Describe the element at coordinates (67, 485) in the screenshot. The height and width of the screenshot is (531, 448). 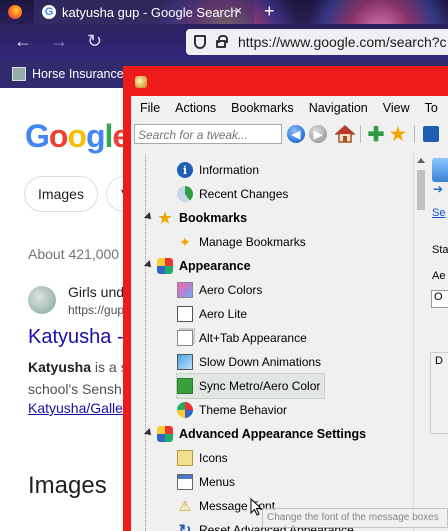
I see `images-section-heading: Images` at that location.